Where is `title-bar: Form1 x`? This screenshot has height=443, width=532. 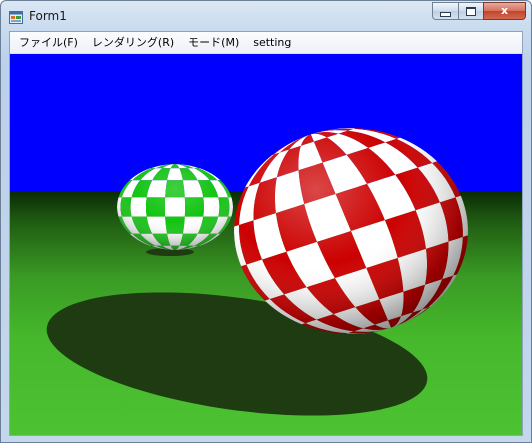 title-bar: Form1 x is located at coordinates (266, 16).